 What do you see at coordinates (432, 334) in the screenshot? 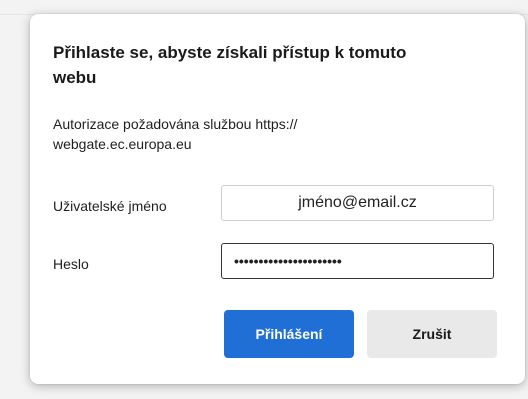
I see `cancel-button: Zrušit` at bounding box center [432, 334].